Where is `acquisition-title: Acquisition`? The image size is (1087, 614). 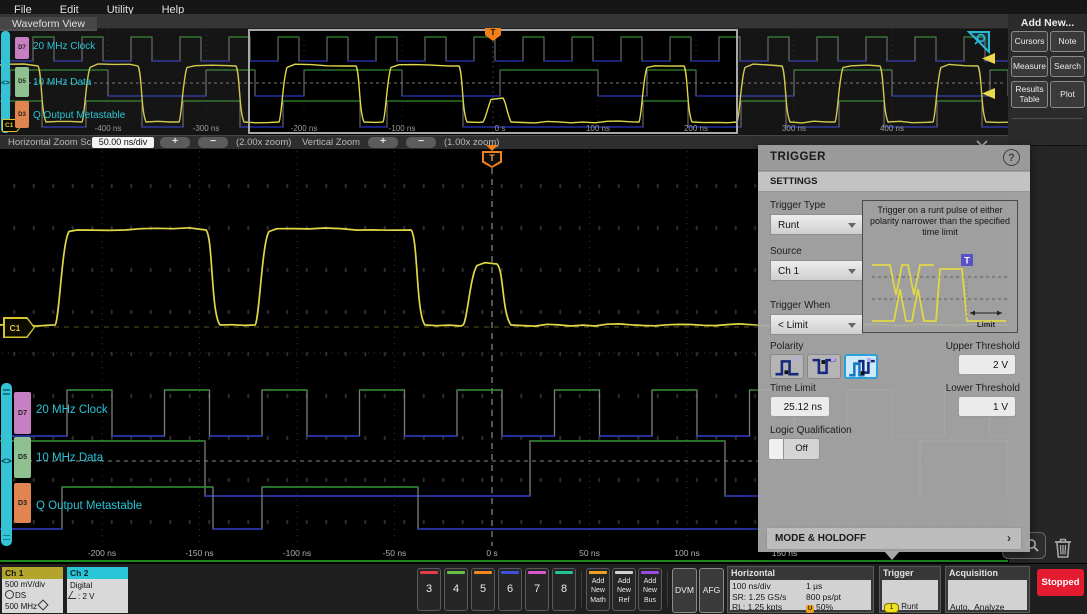 acquisition-title: Acquisition is located at coordinates (973, 573).